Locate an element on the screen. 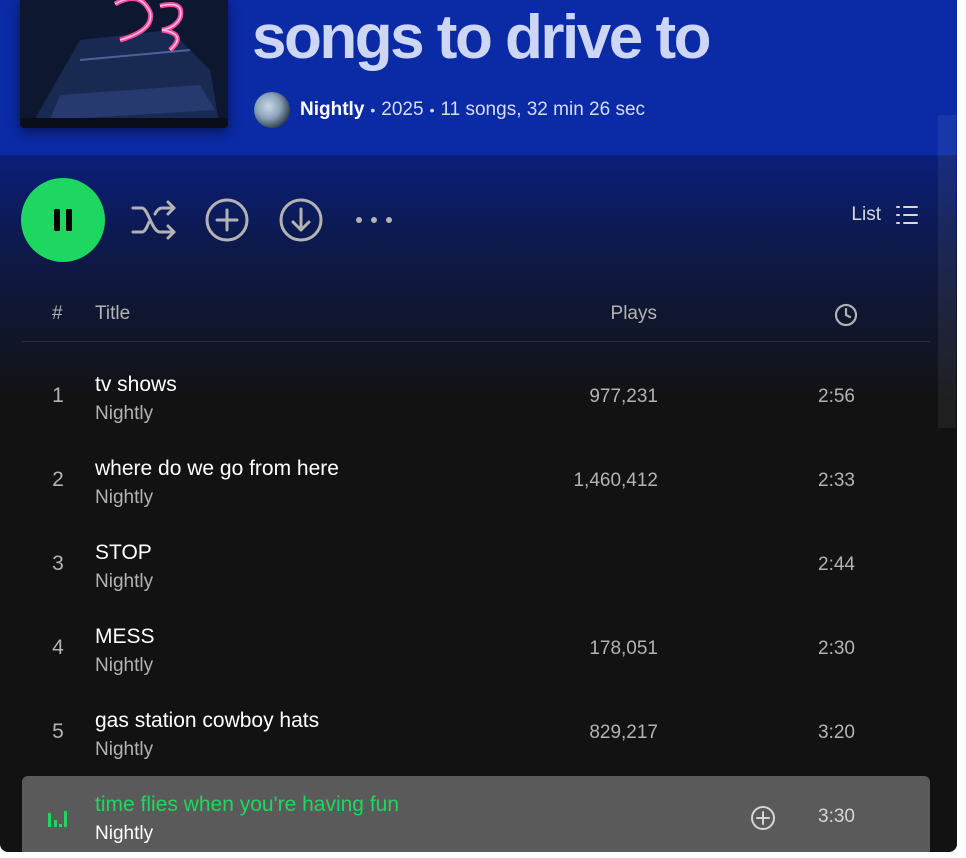 This screenshot has height=858, width=966. clock-icon is located at coordinates (846, 315).